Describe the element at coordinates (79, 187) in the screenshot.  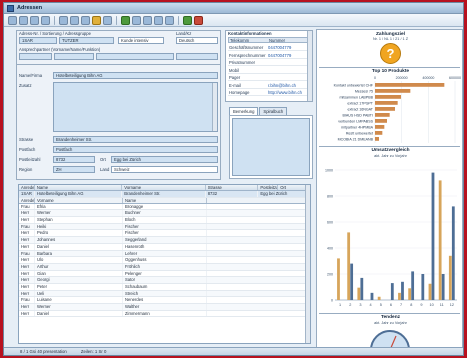
I see `col-name: Name` at that location.